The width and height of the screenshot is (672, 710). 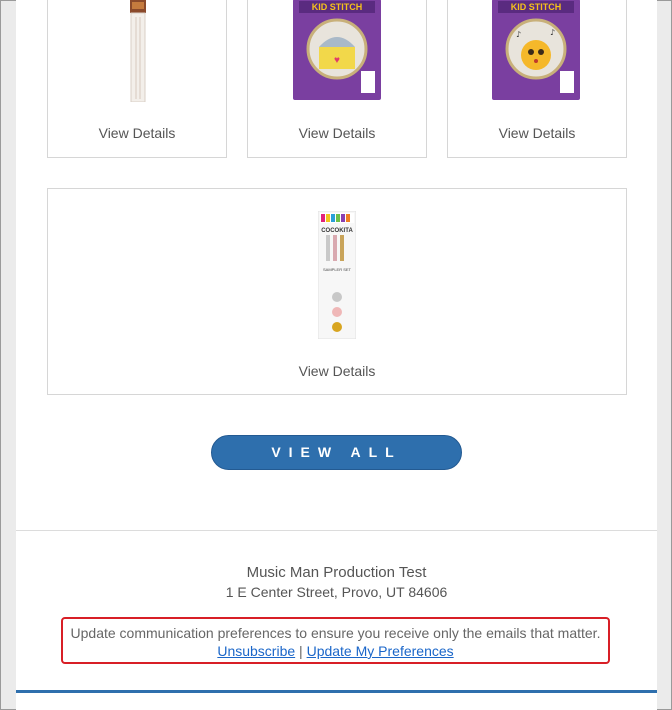 I want to click on product-card: KID STITCH ♪ ♪ View Details, so click(x=537, y=79).